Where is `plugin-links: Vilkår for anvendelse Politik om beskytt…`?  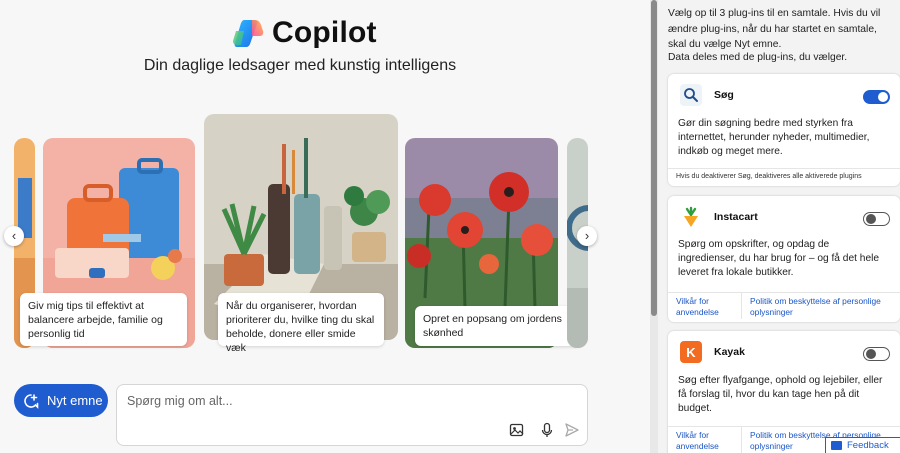
plugin-links: Vilkår for anvendelse Politik om beskytt… is located at coordinates (784, 307).